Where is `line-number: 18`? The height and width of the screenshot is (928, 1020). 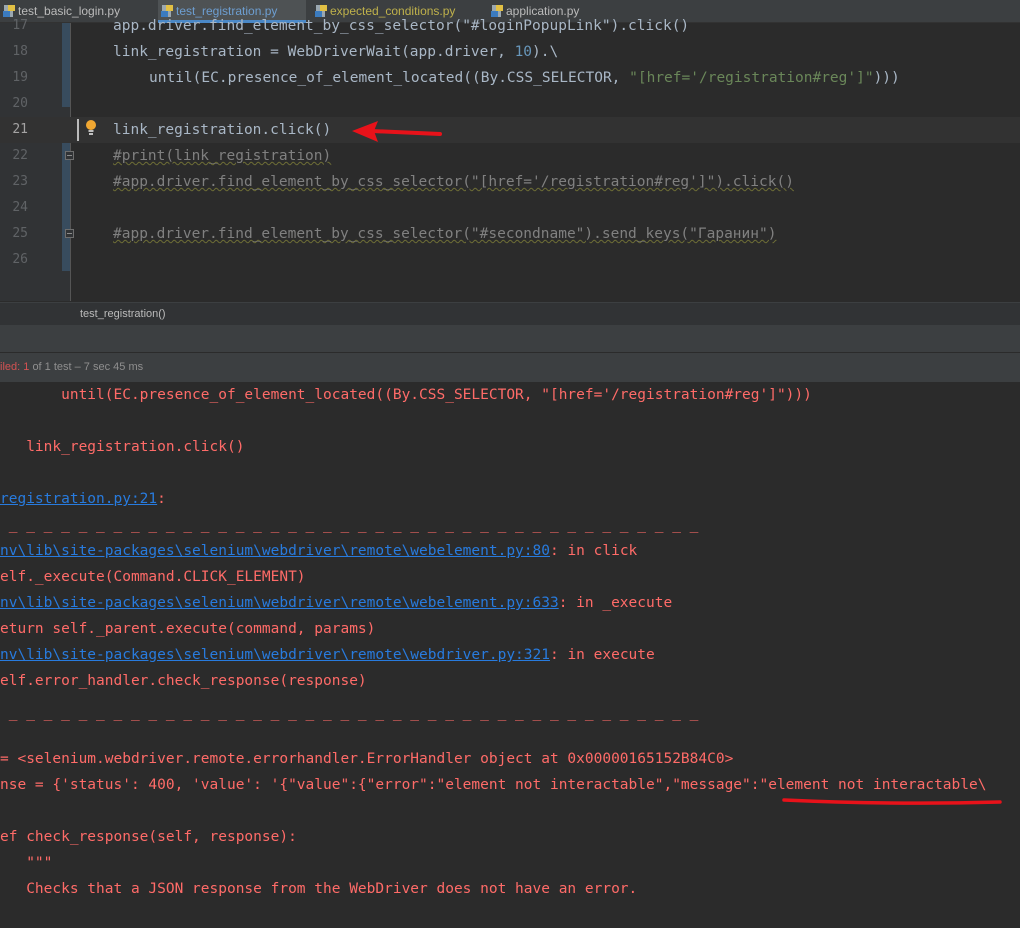
line-number: 18 is located at coordinates (20, 51).